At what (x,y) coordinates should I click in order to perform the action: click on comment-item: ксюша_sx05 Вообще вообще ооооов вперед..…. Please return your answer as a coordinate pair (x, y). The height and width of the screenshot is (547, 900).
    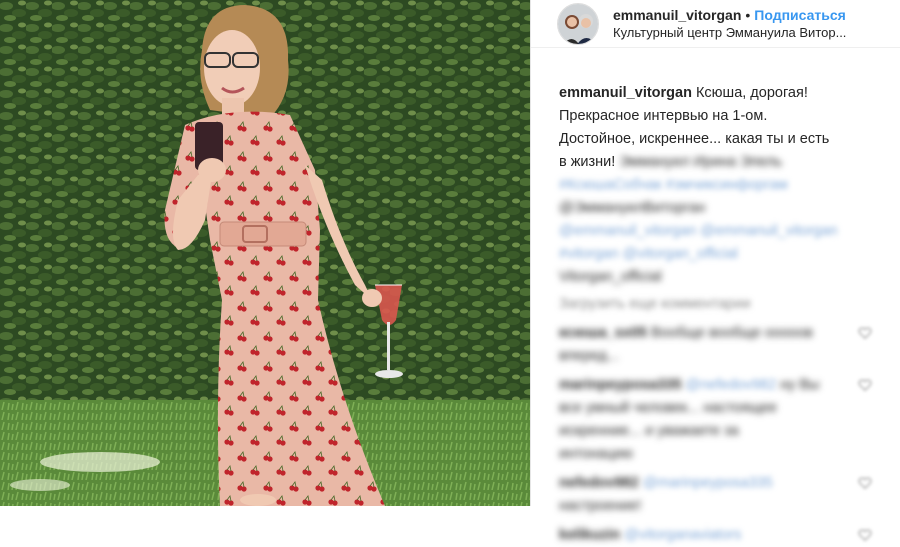
    Looking at the image, I should click on (717, 345).